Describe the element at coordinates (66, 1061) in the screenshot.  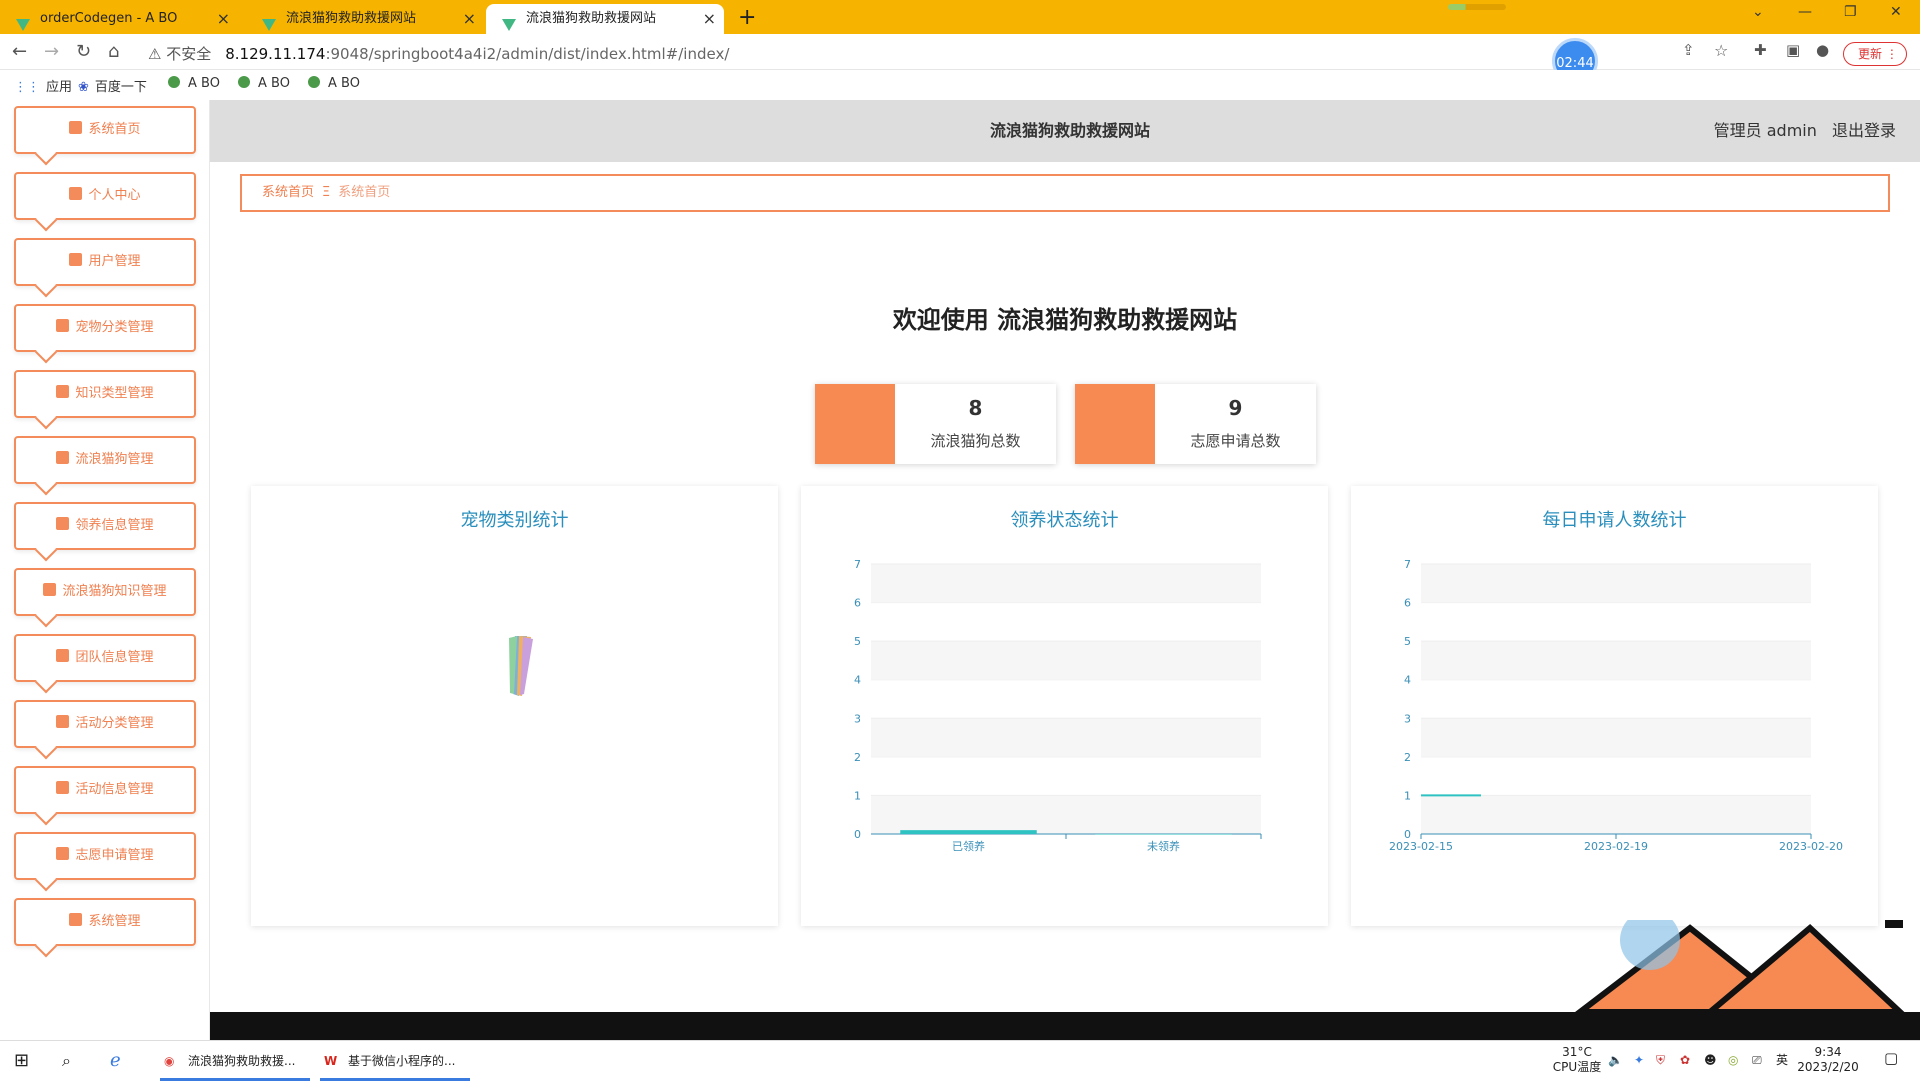
I see `search-icon: ⌕` at that location.